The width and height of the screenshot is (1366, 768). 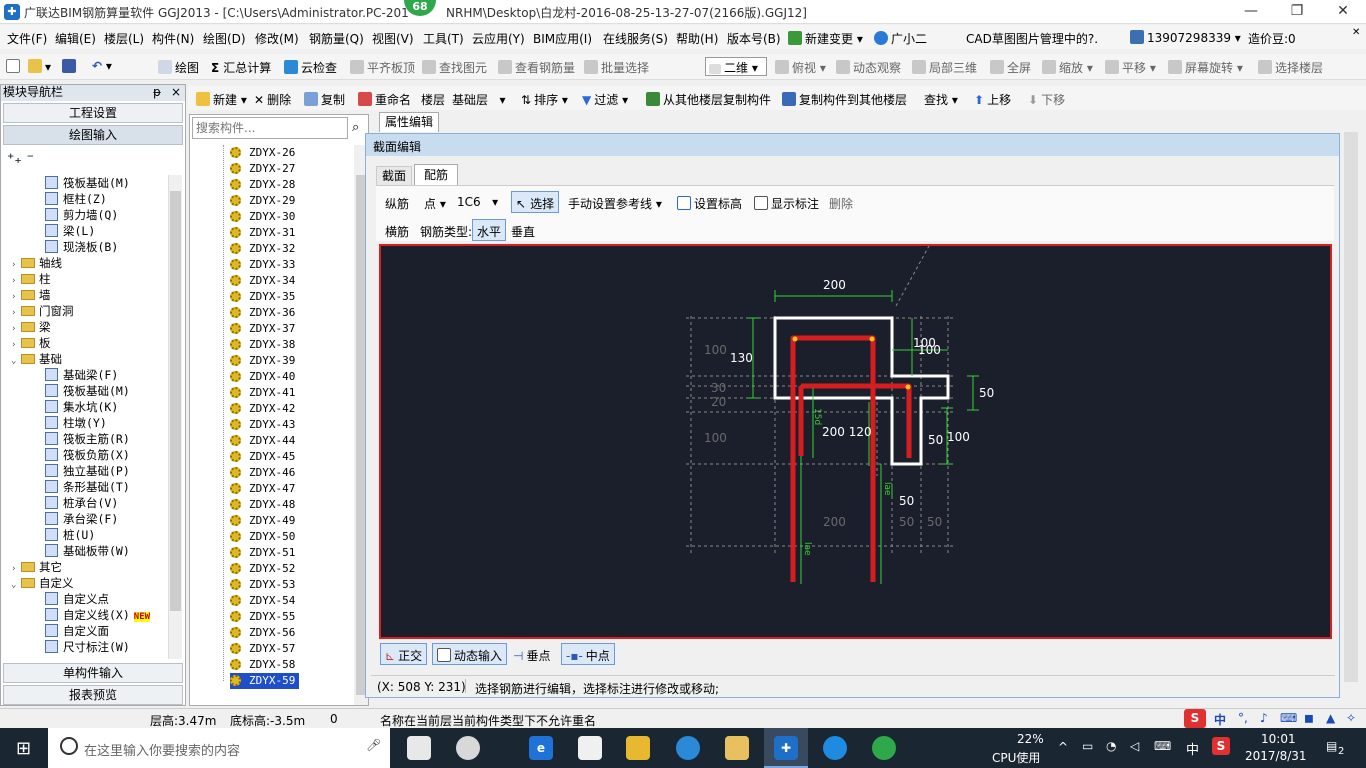 I want to click on list-item: ZDYX-53, so click(x=262, y=585).